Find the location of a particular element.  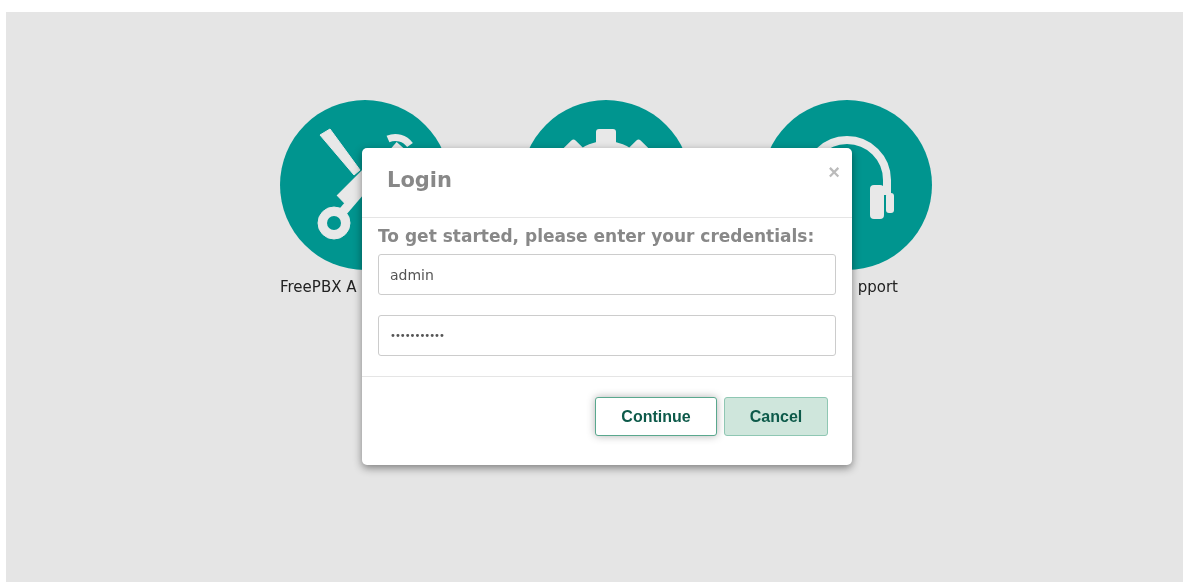

tile-label: pport is located at coordinates (878, 287).